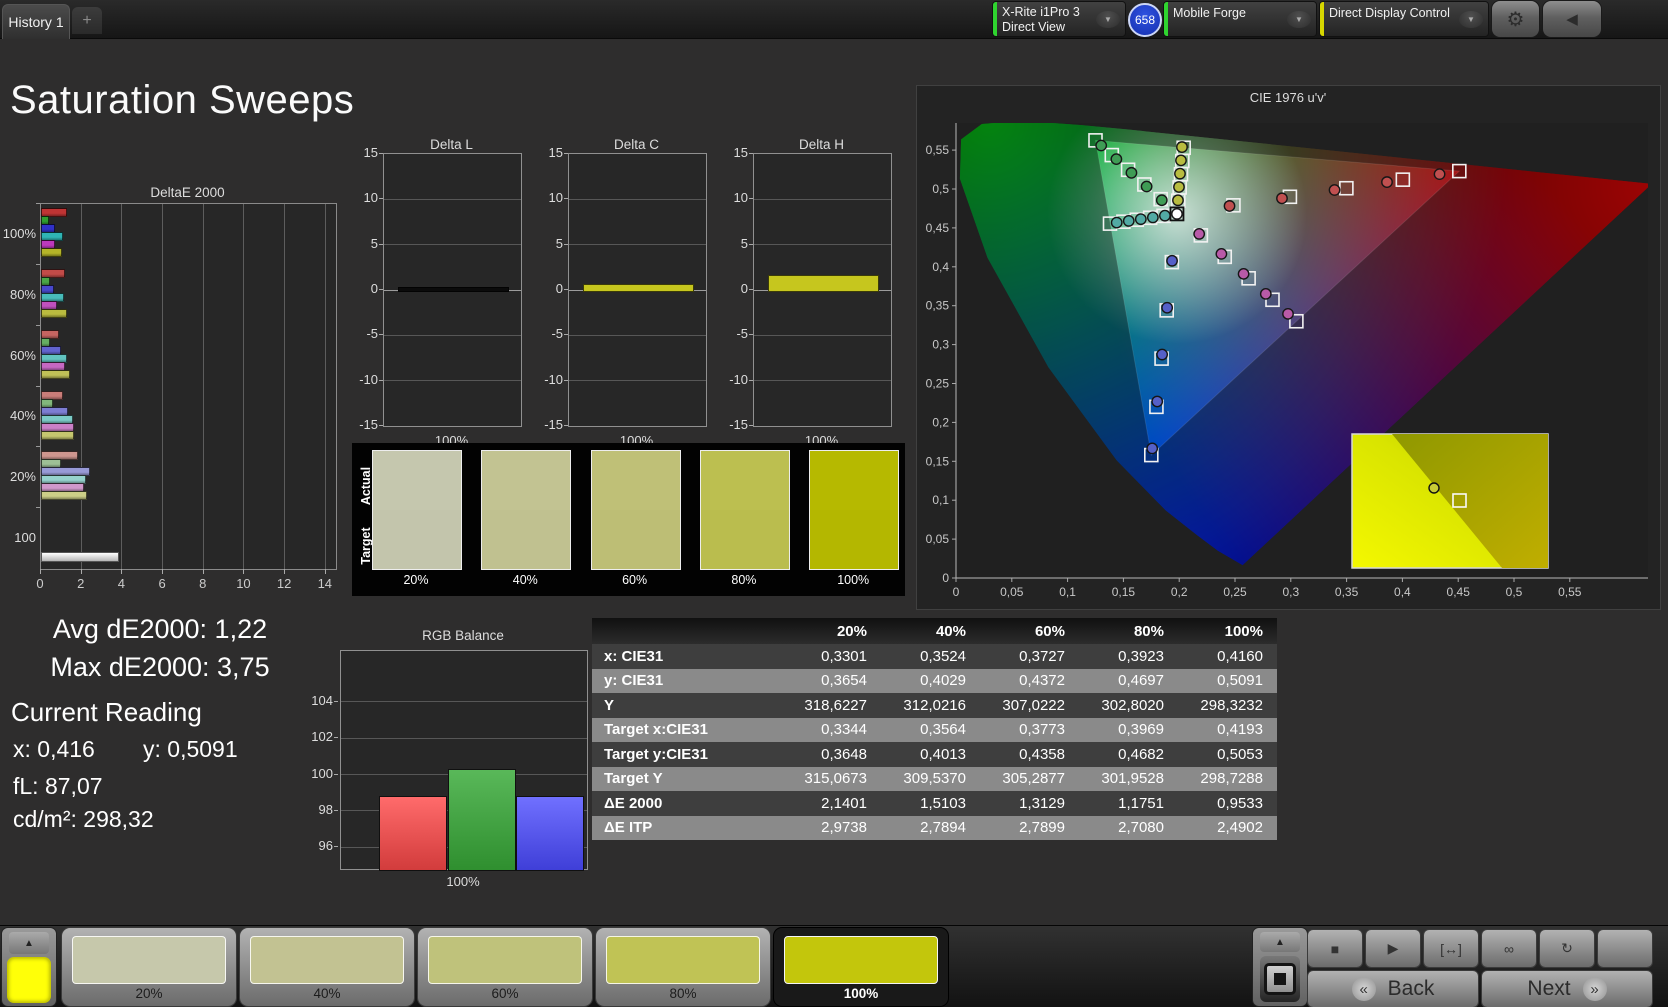  I want to click on display-control-dropdown: Direct Display Control ▼, so click(1404, 19).